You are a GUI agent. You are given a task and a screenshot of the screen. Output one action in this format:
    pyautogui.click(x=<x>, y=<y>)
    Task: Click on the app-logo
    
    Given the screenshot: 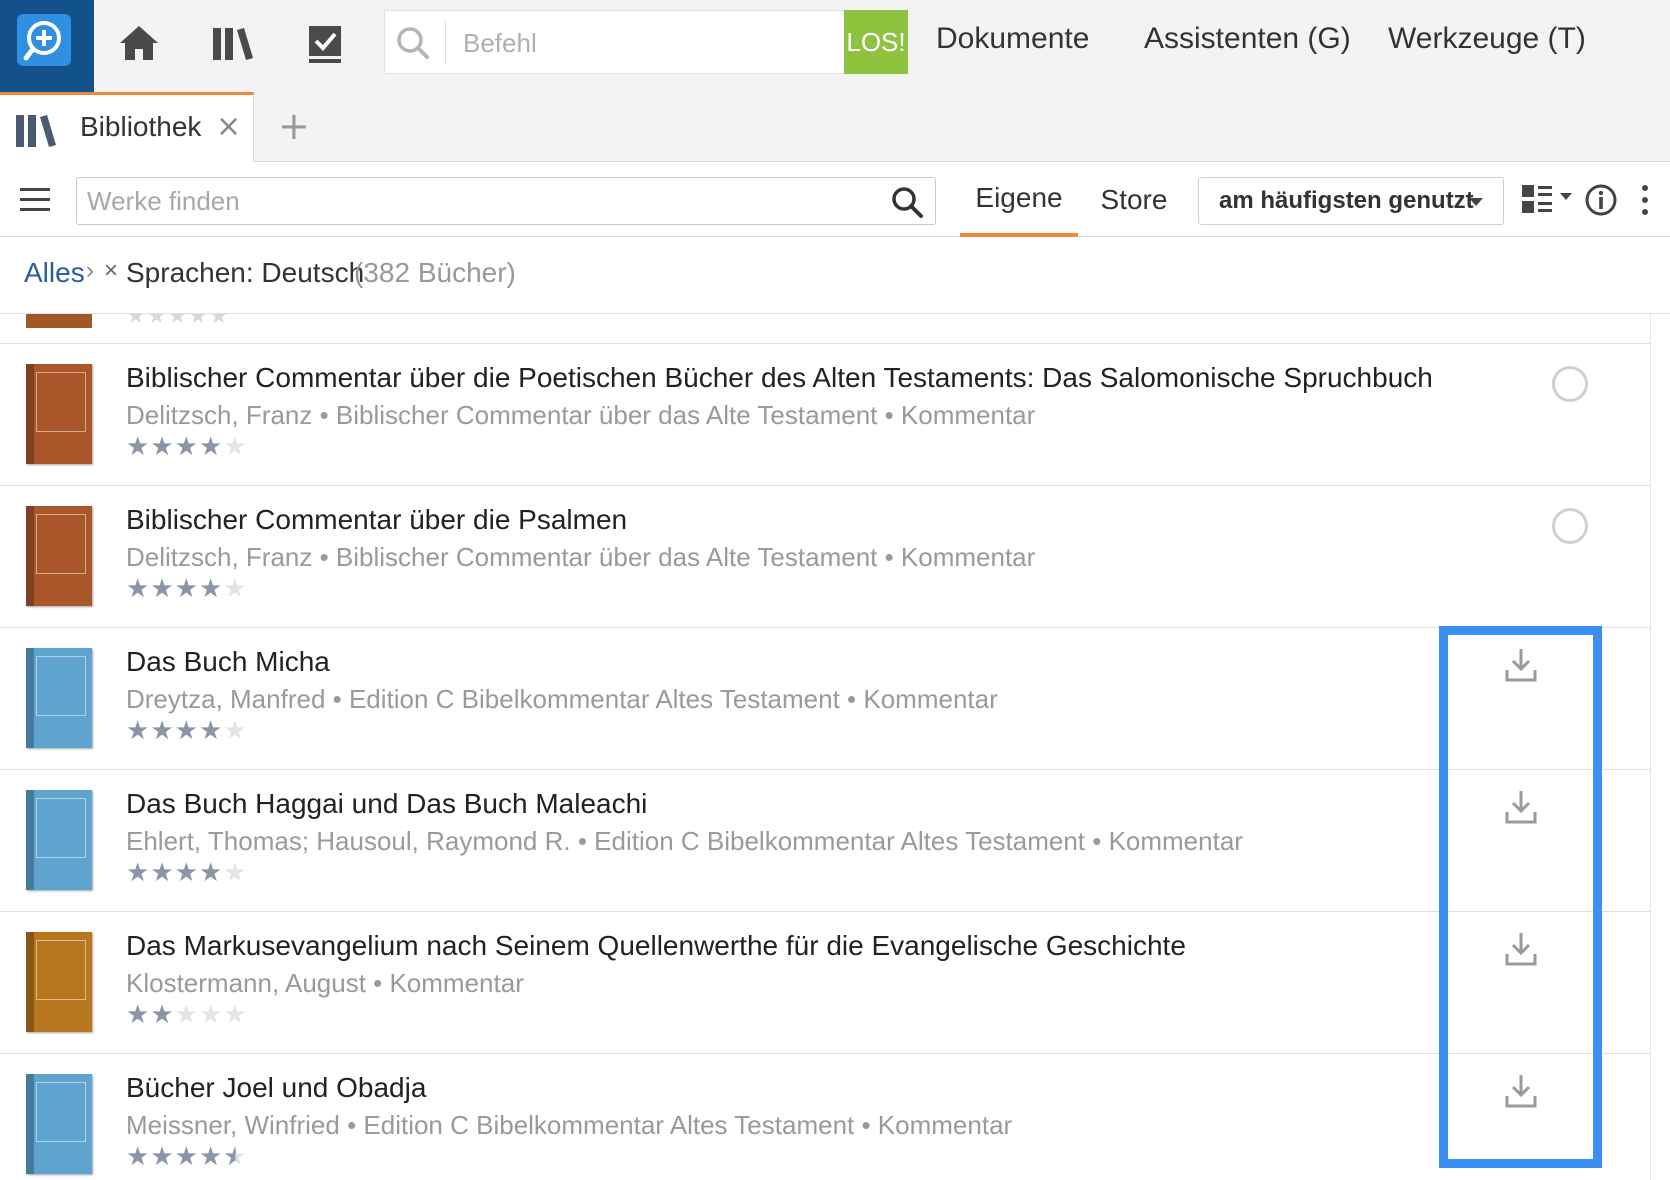 What is the action you would take?
    pyautogui.click(x=47, y=46)
    